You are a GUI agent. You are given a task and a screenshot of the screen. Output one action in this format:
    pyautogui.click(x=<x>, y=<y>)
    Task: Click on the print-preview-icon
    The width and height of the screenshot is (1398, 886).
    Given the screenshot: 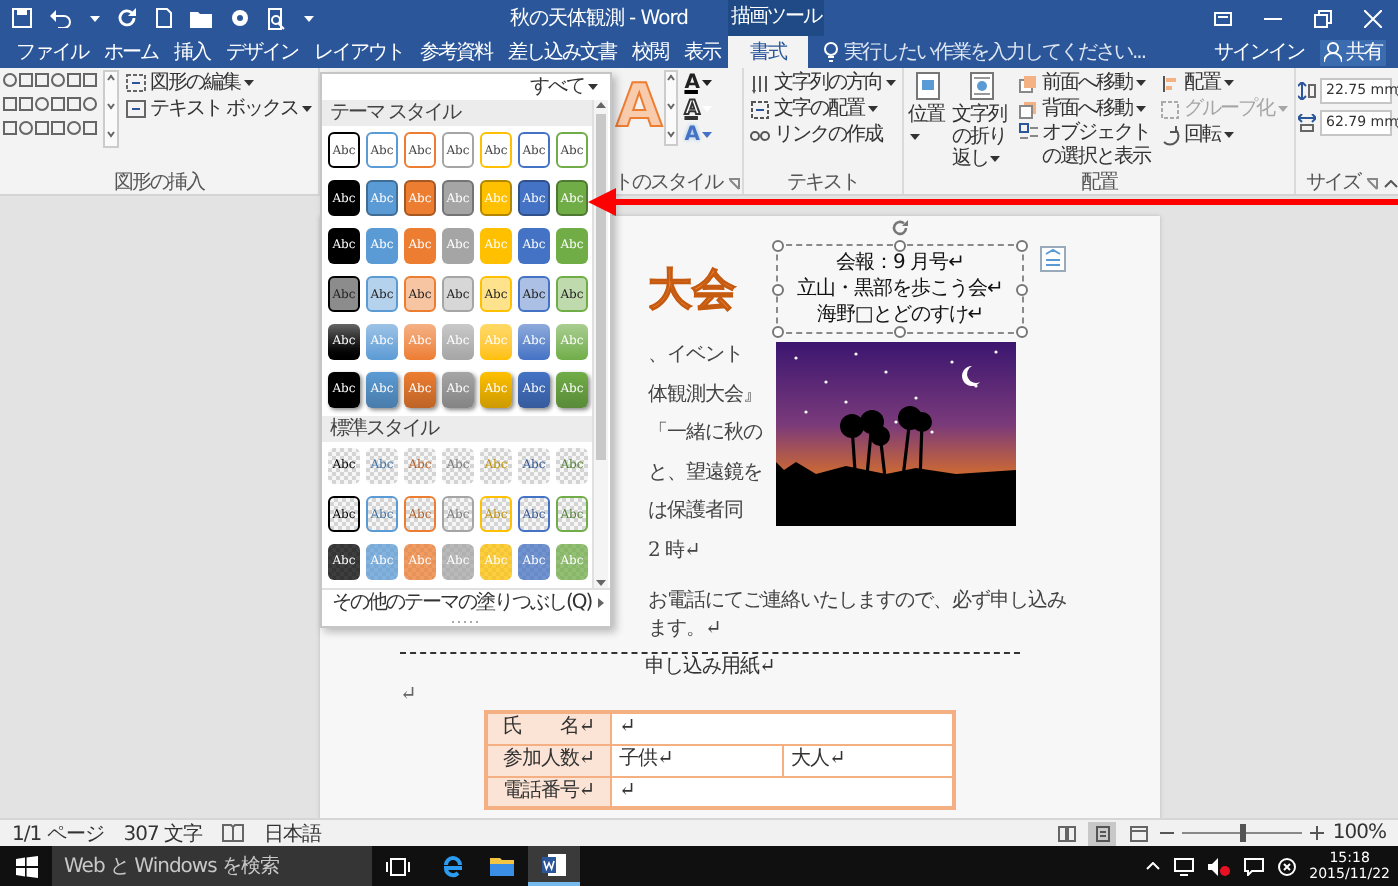 What is the action you would take?
    pyautogui.click(x=277, y=18)
    